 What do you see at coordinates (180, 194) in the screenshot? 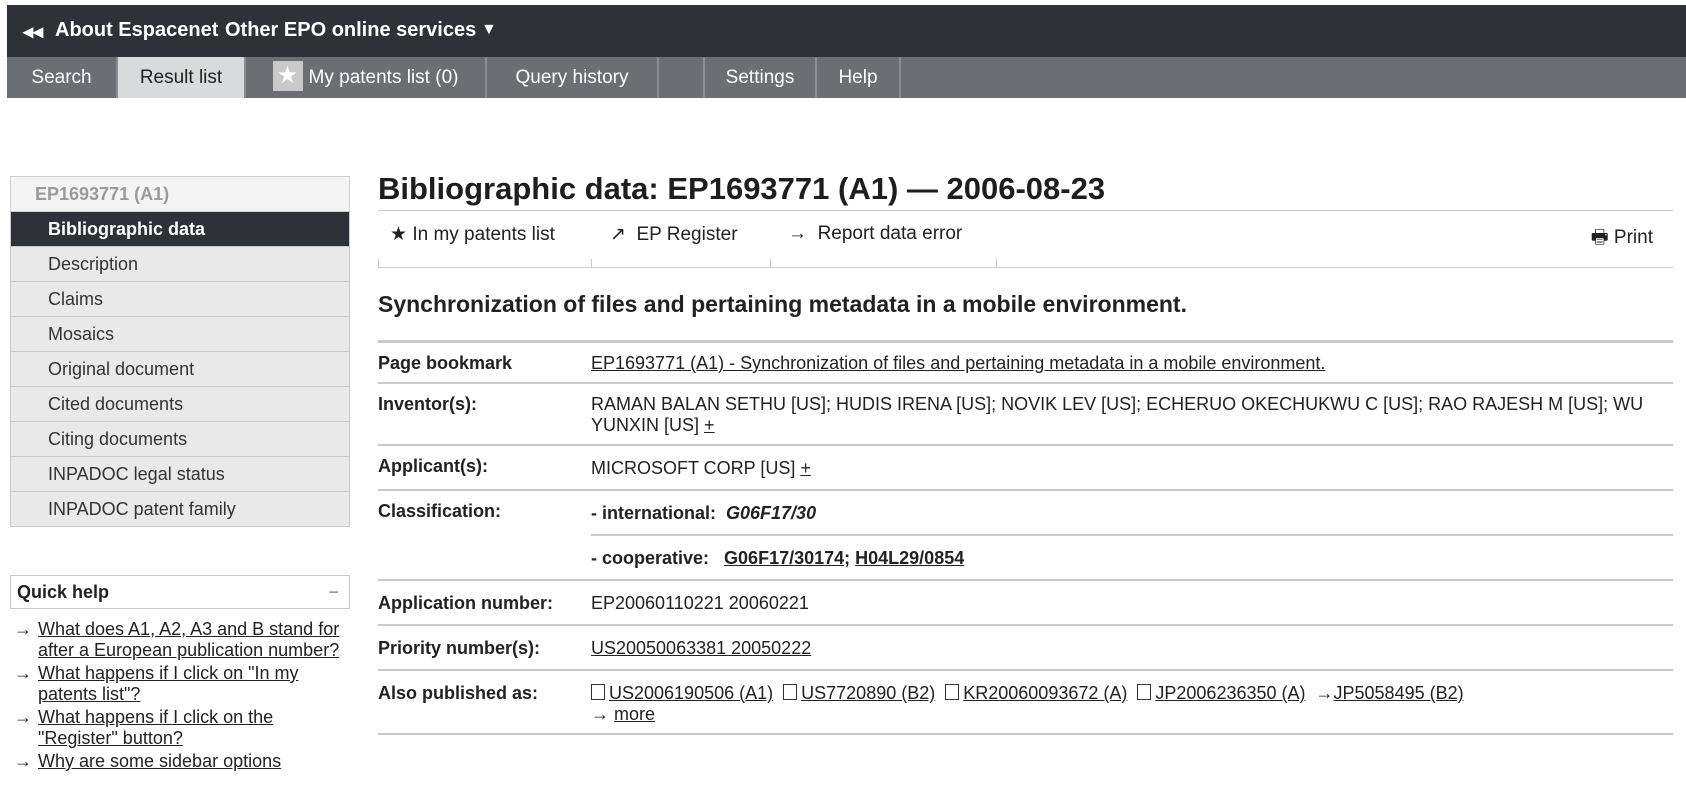
I see `sidebar-header: EP1693771 (A1)` at bounding box center [180, 194].